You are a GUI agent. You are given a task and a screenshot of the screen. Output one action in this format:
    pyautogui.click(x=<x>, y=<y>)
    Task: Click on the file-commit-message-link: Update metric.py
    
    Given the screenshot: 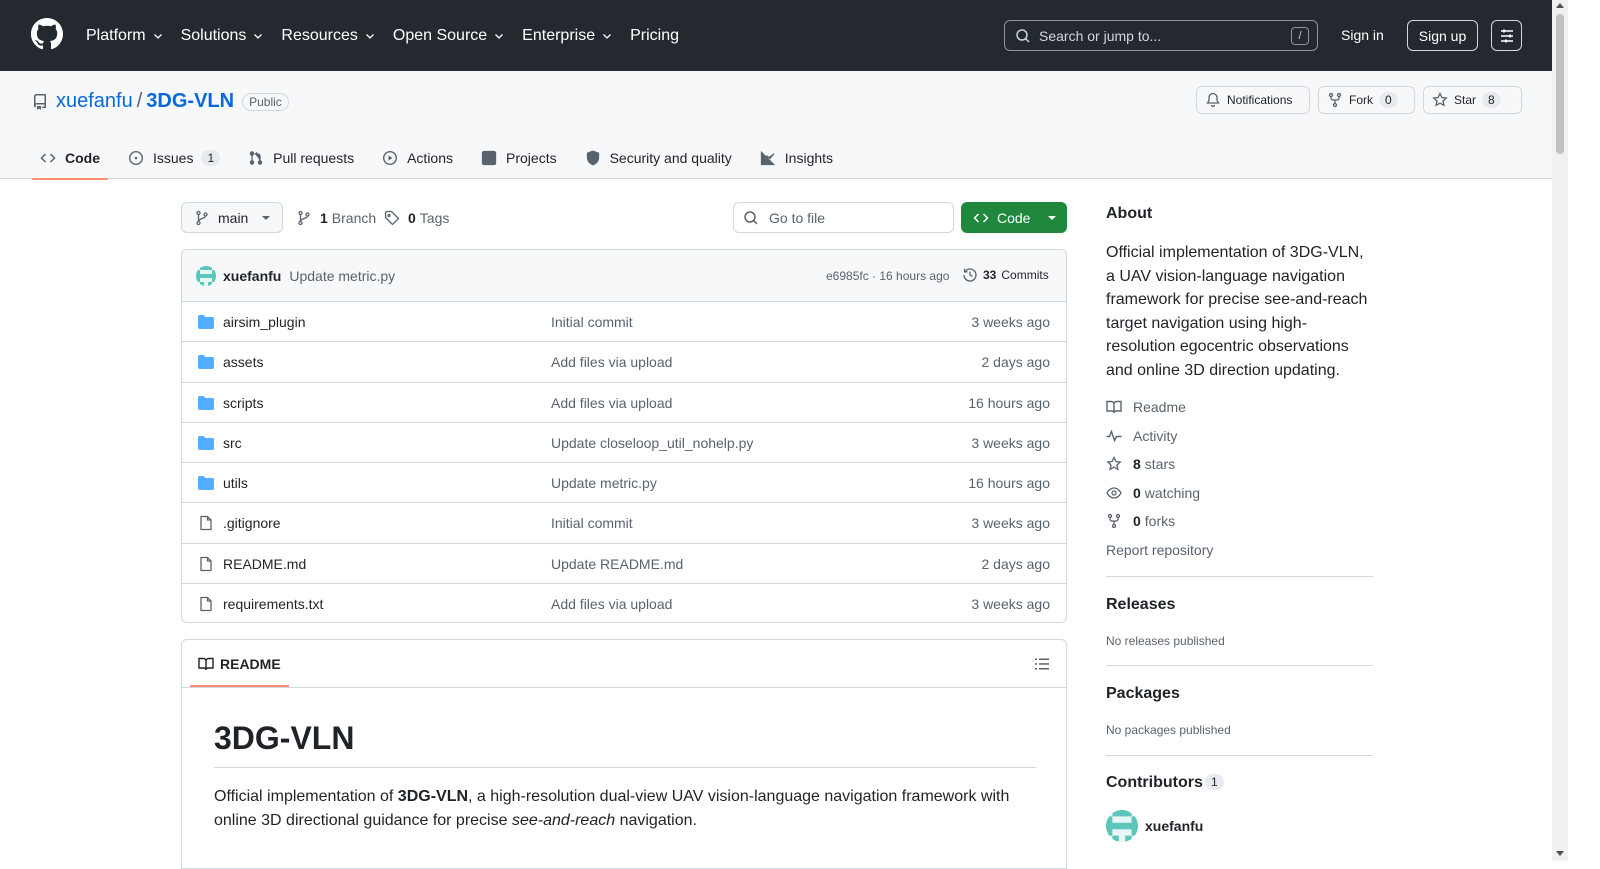 What is the action you would take?
    pyautogui.click(x=604, y=483)
    